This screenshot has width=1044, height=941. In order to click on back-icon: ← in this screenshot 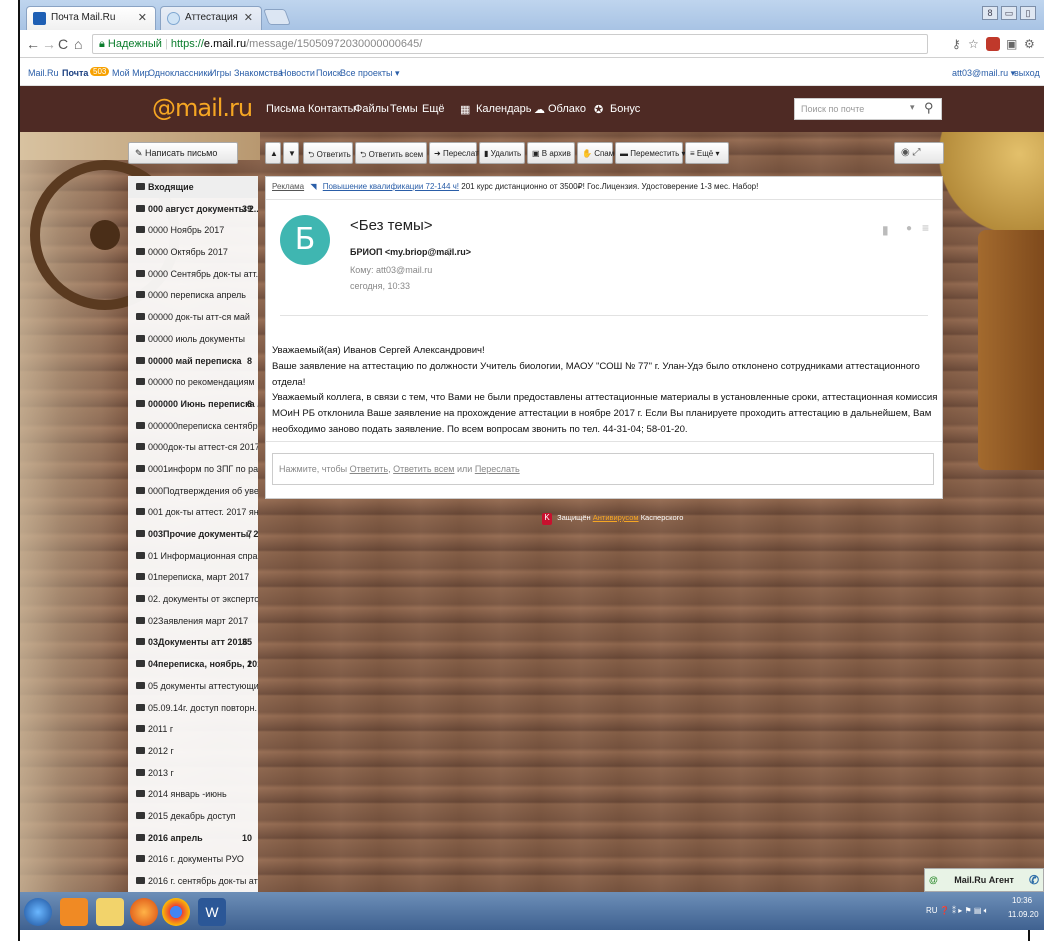, I will do `click(33, 44)`.